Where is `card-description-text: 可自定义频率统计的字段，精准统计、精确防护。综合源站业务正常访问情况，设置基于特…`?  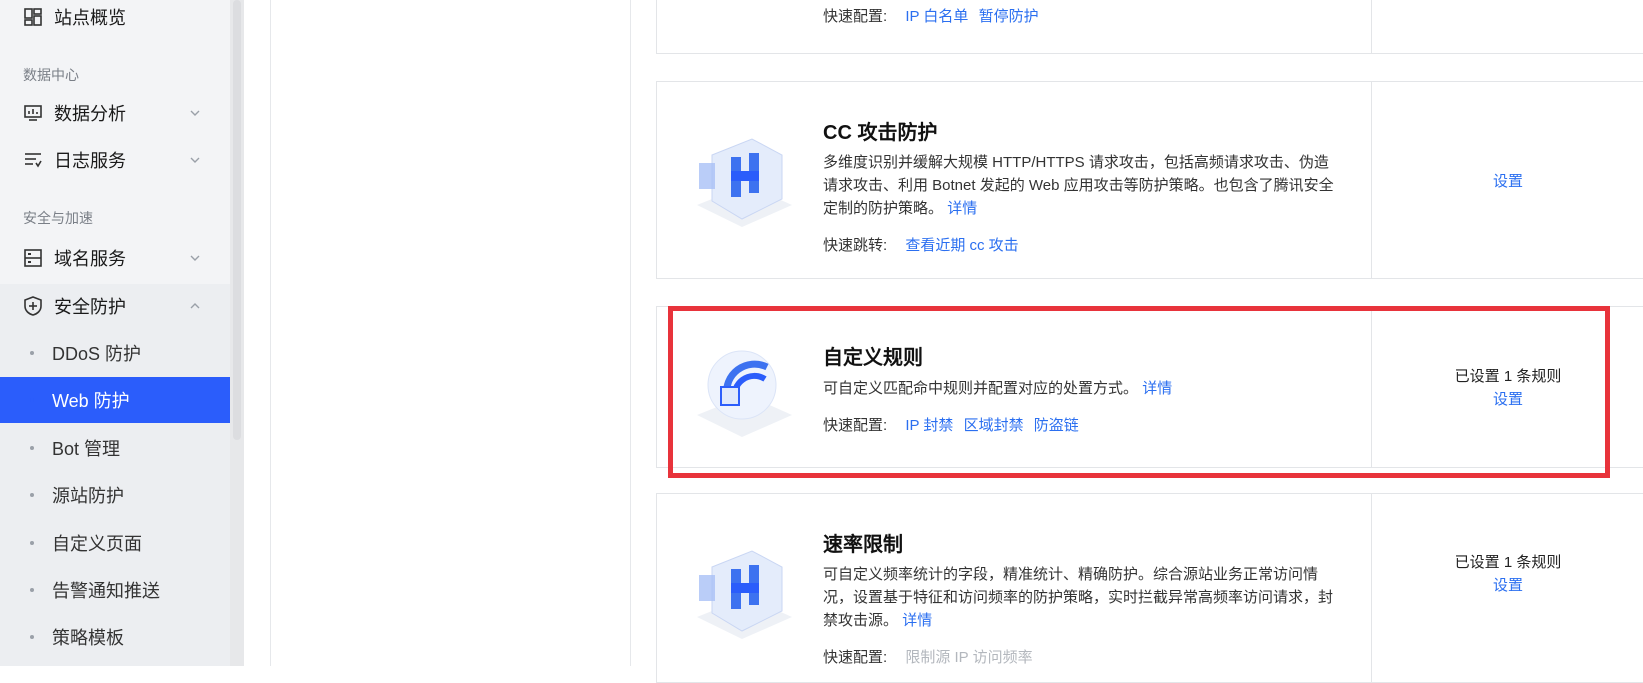
card-description-text: 可自定义频率统计的字段，精准统计、精确防护。综合源站业务正常访问情况，设置基于特… is located at coordinates (1078, 597).